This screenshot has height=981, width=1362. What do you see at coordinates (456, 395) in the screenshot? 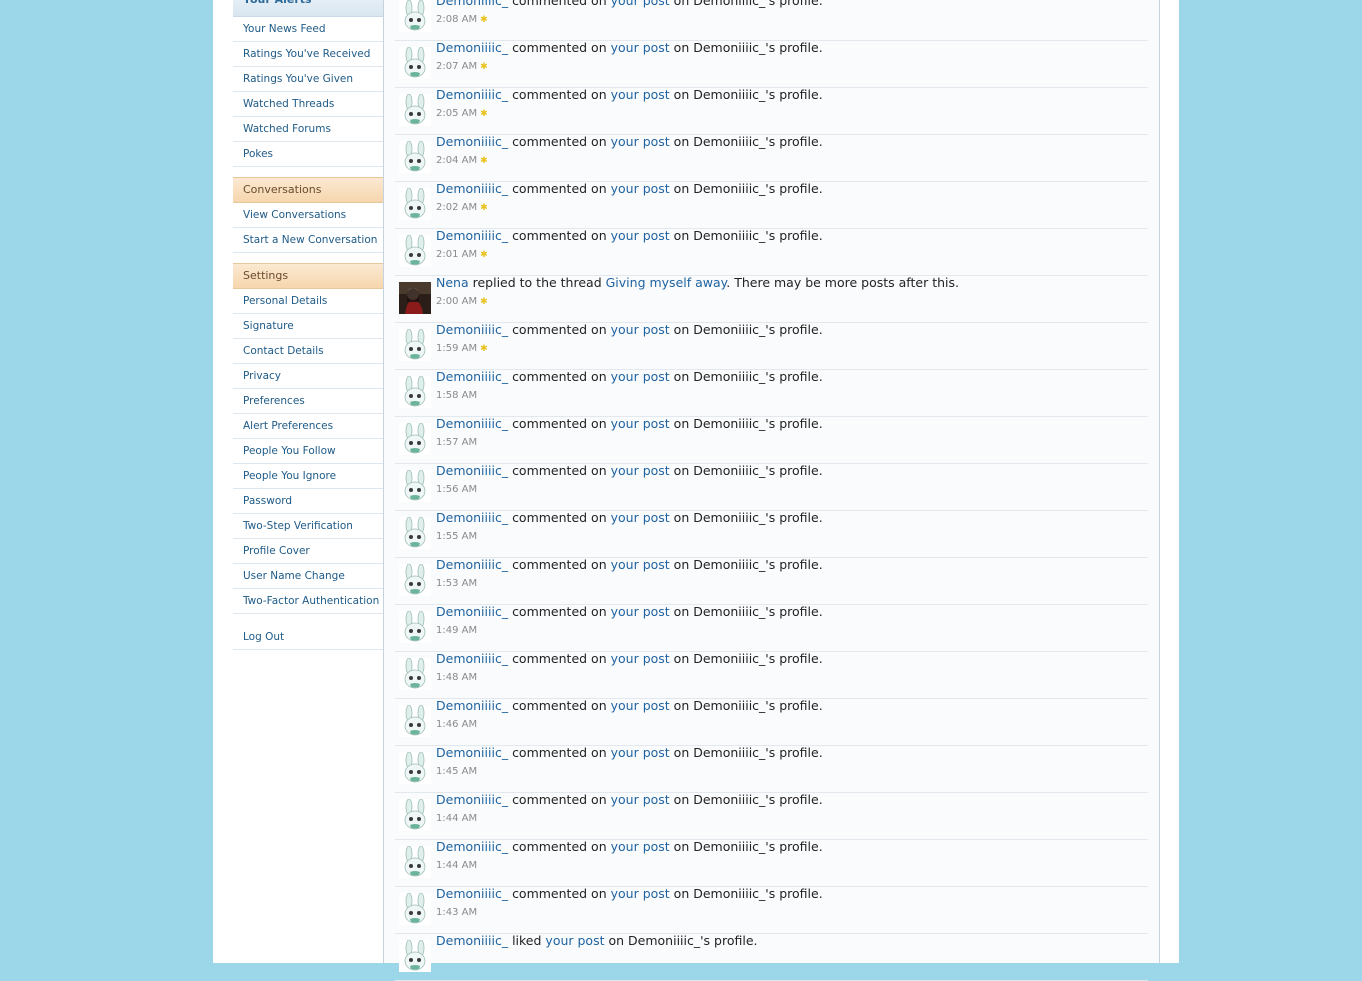
I see `alert-timestamp: 1:58 AM` at bounding box center [456, 395].